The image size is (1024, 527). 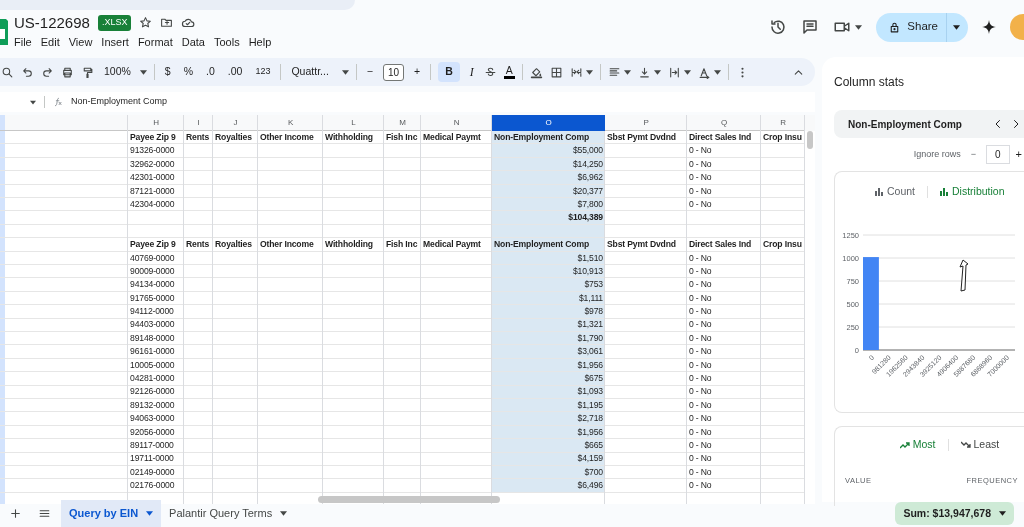 I want to click on menu-item: Data, so click(x=193, y=42).